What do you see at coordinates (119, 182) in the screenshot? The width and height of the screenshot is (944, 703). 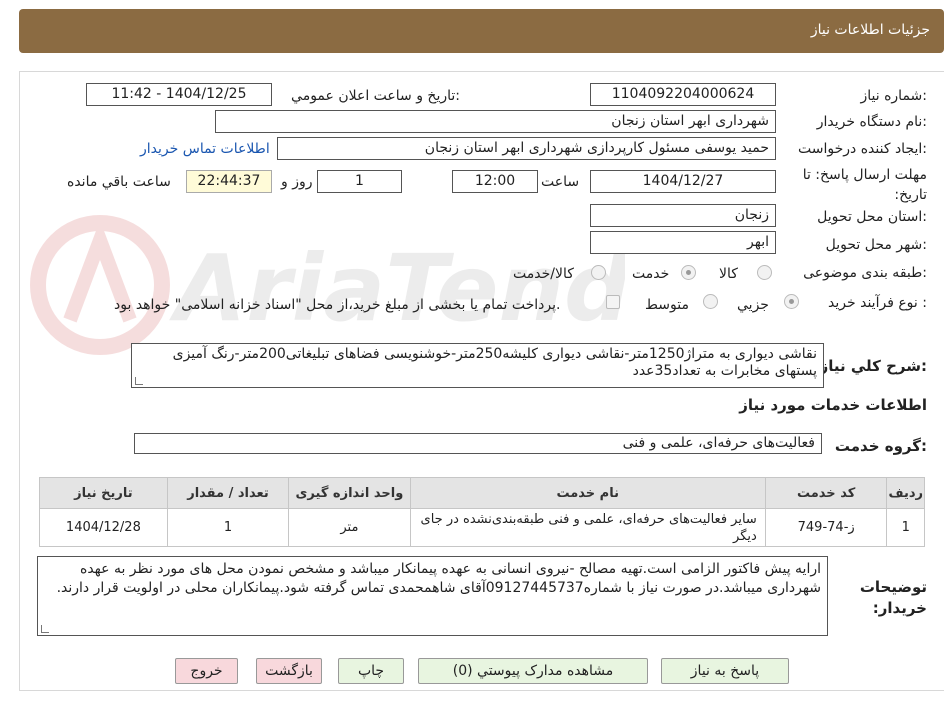 I see `remaining-time-label: ساعت باقي مانده` at bounding box center [119, 182].